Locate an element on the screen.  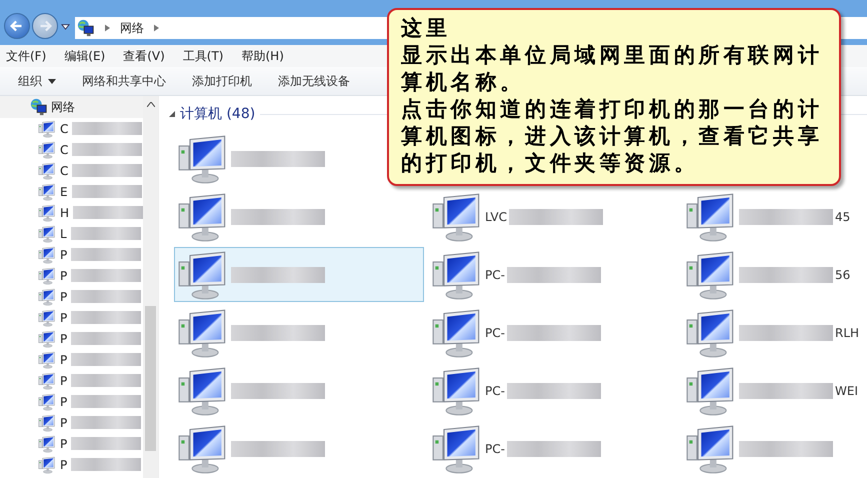
menu-item: 文件(F) is located at coordinates (26, 56).